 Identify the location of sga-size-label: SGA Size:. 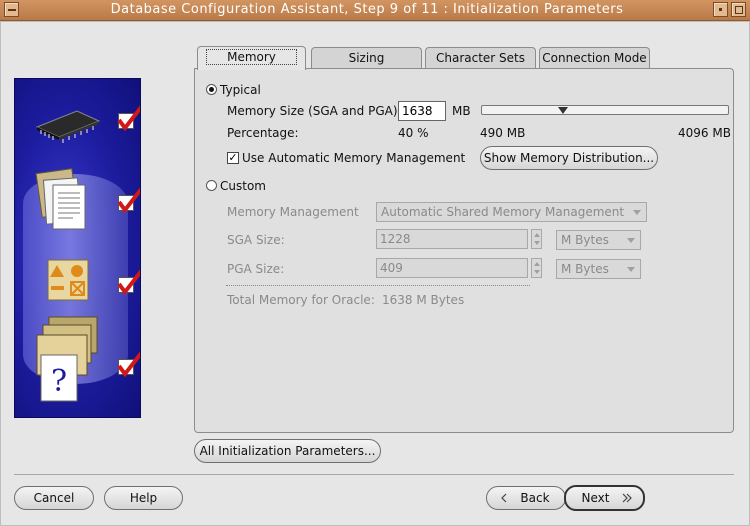
(256, 240).